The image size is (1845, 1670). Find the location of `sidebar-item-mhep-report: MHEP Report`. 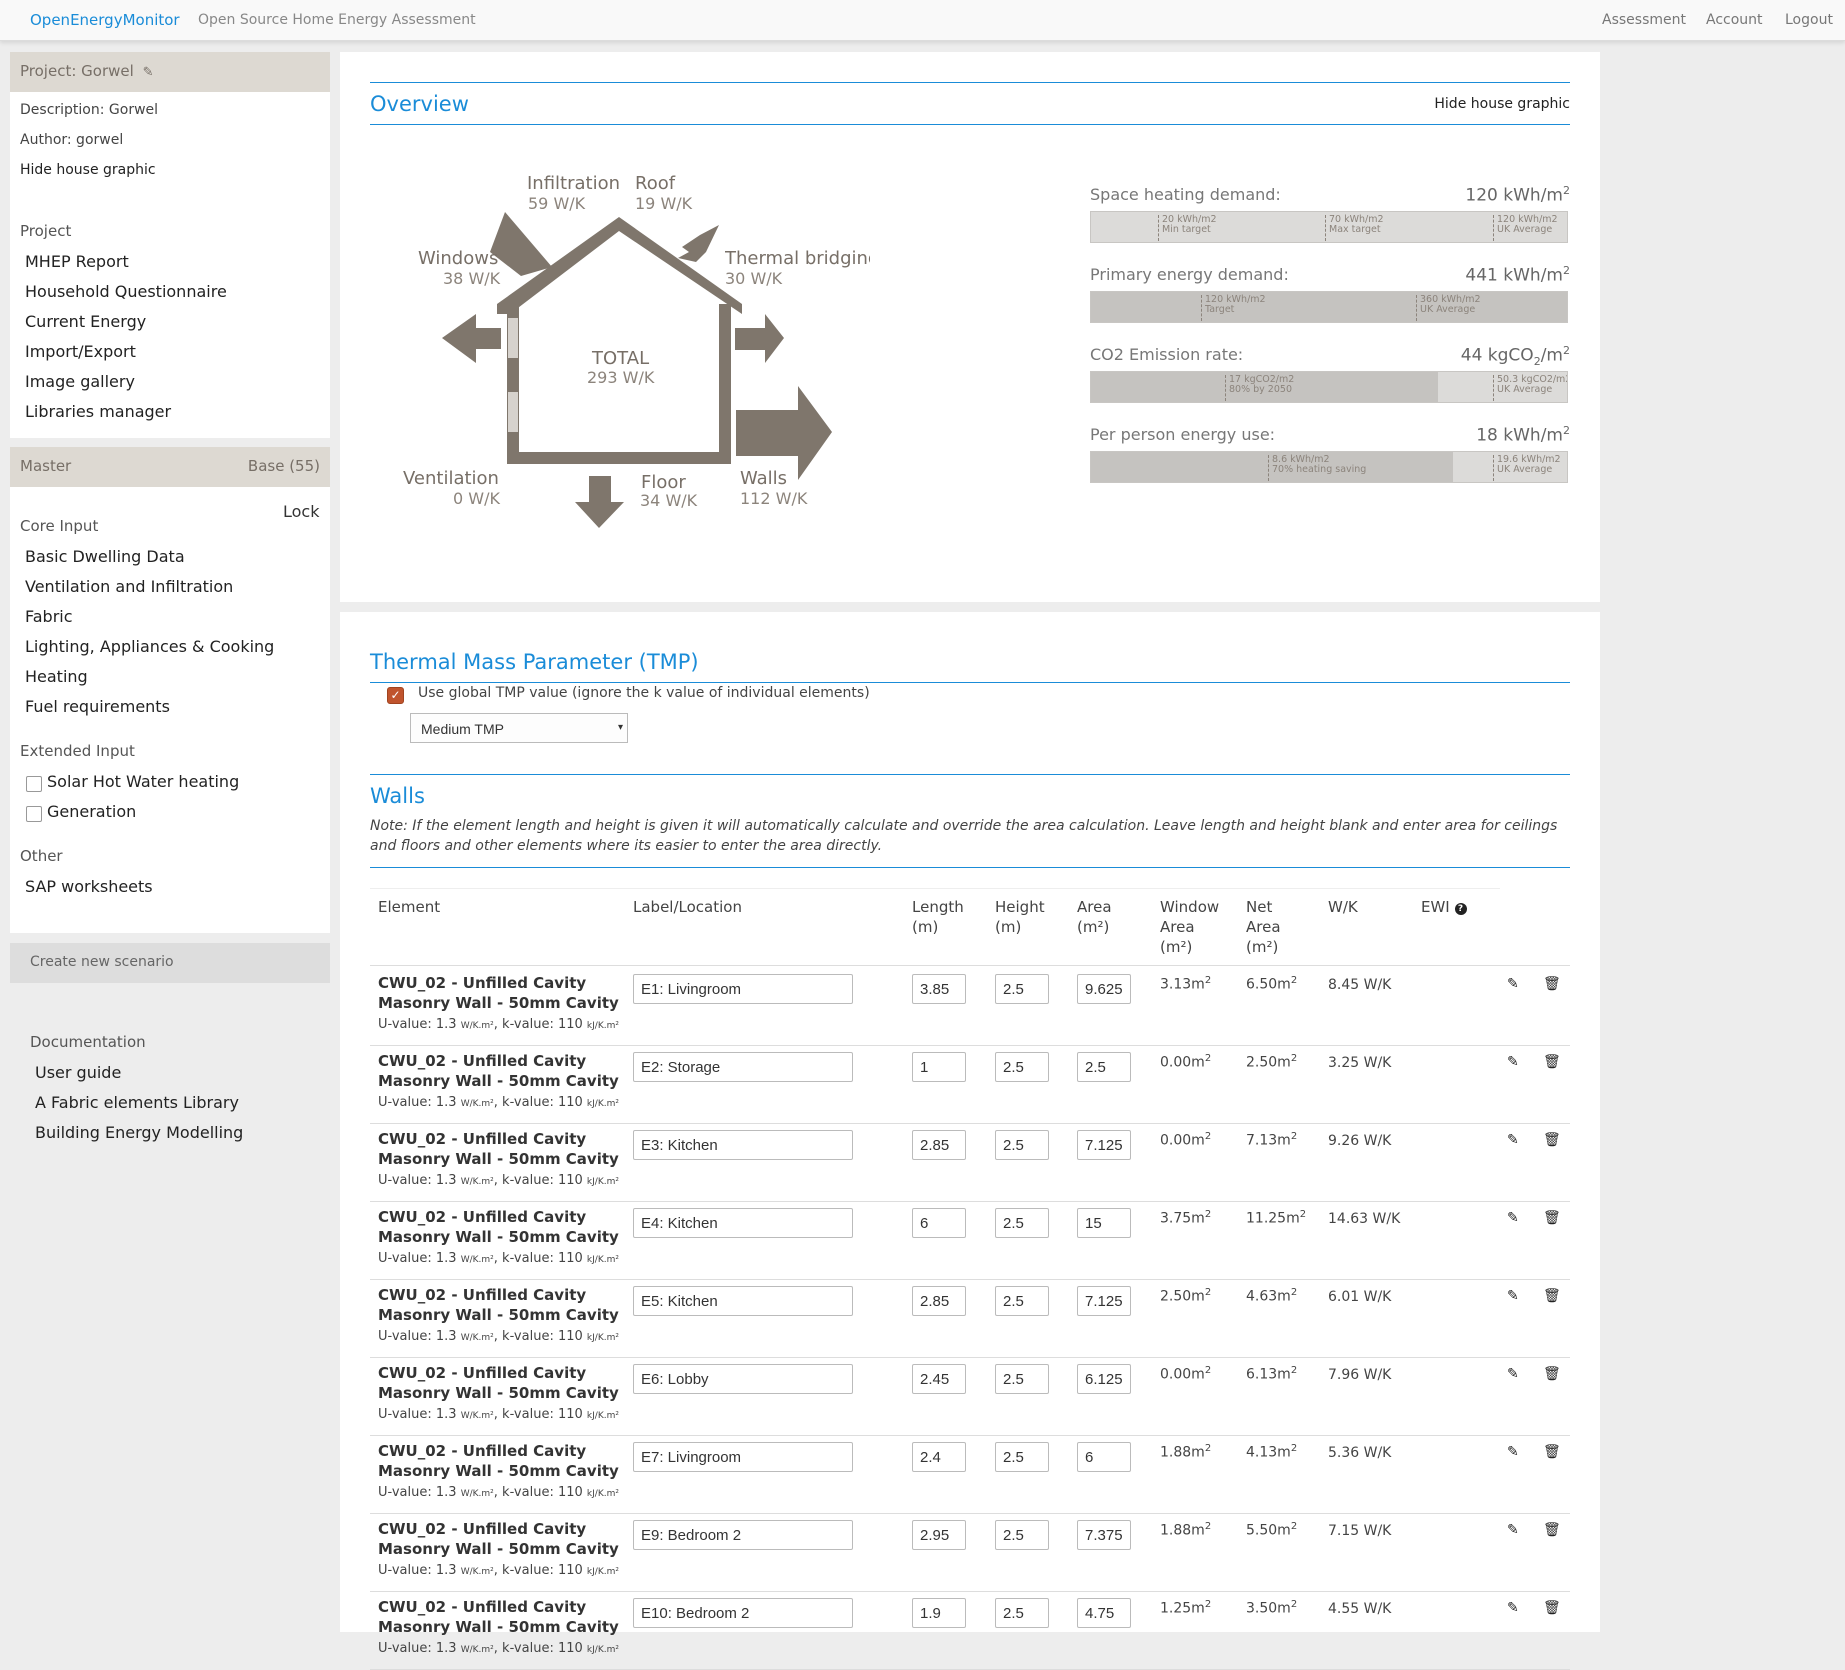

sidebar-item-mhep-report: MHEP Report is located at coordinates (77, 261).